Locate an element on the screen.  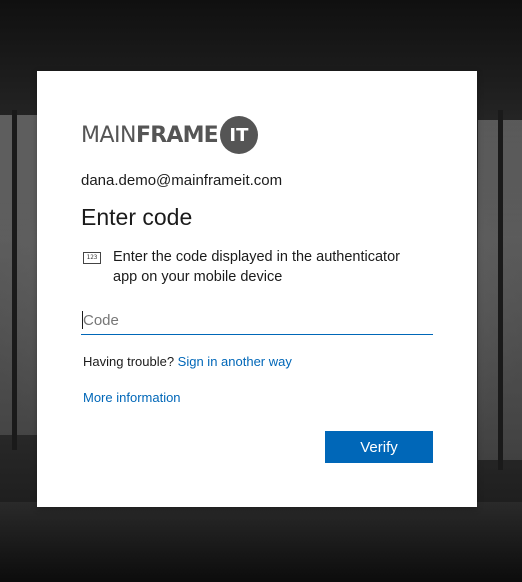
sign-in-another-way-link: Sign in another way is located at coordinates (235, 361).